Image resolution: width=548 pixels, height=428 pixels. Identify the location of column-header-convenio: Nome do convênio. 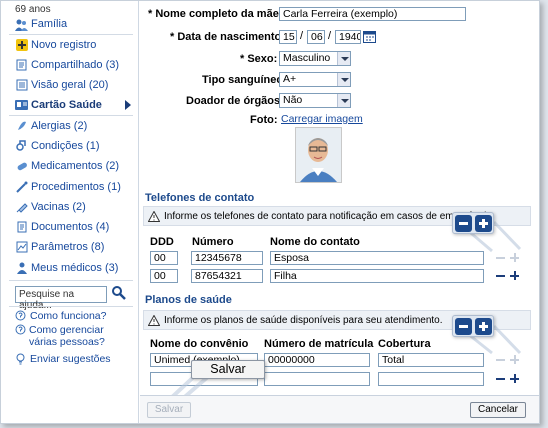
(199, 344).